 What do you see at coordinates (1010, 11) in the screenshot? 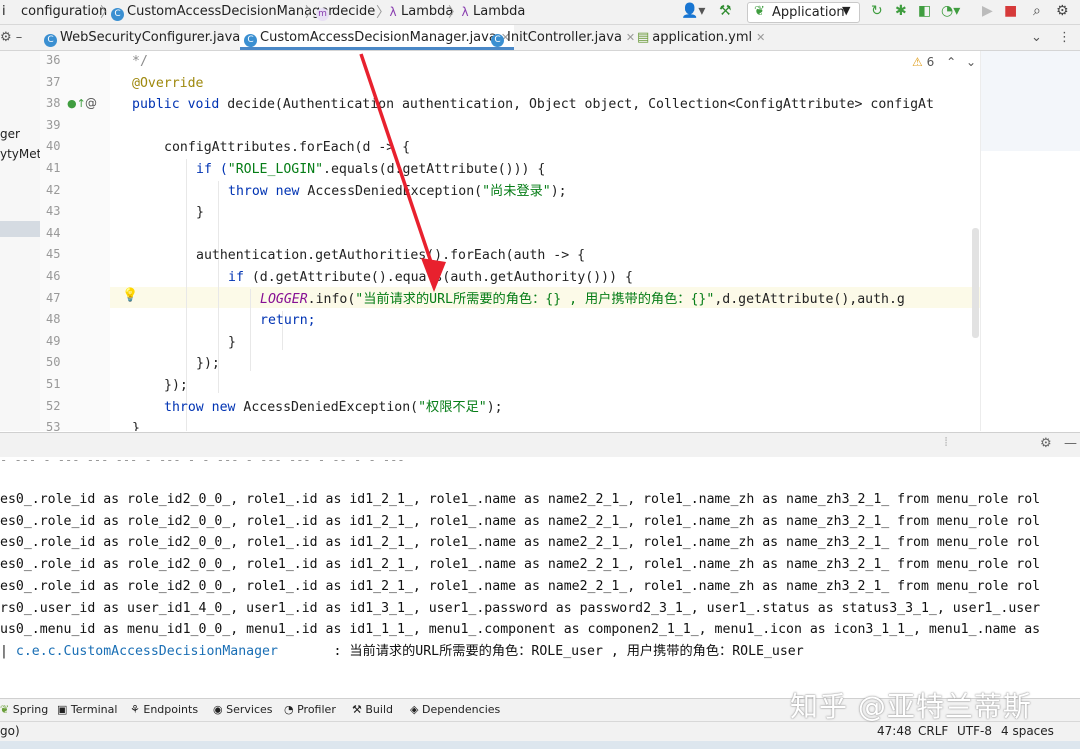
I see `stop-icon: ■` at bounding box center [1010, 11].